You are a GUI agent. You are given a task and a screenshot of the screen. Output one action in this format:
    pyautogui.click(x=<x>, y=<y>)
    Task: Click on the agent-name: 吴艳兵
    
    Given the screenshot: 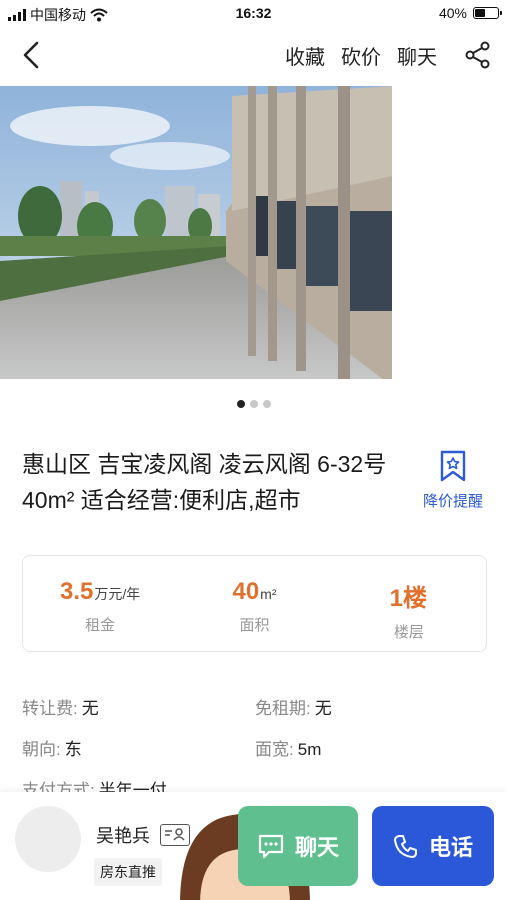 What is the action you would take?
    pyautogui.click(x=123, y=836)
    